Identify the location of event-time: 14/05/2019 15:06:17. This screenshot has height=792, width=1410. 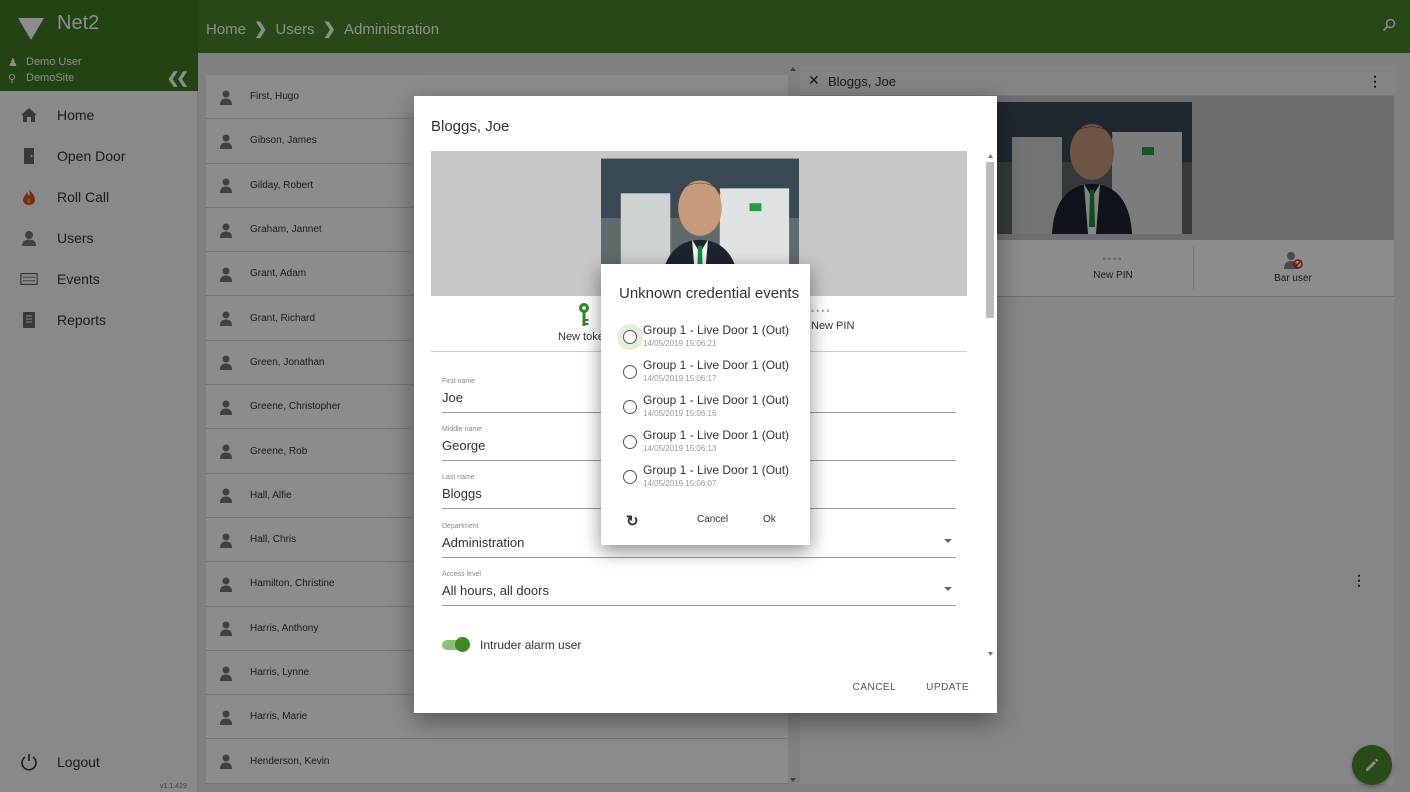
(680, 378).